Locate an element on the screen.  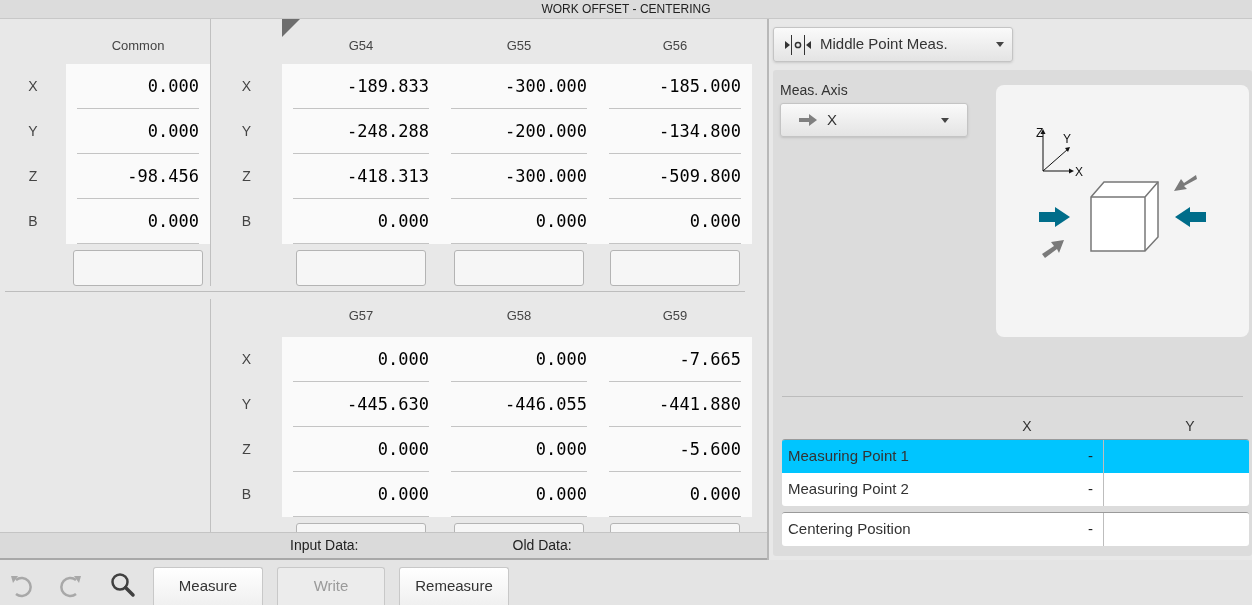
offset-value: -441.880 is located at coordinates (700, 404).